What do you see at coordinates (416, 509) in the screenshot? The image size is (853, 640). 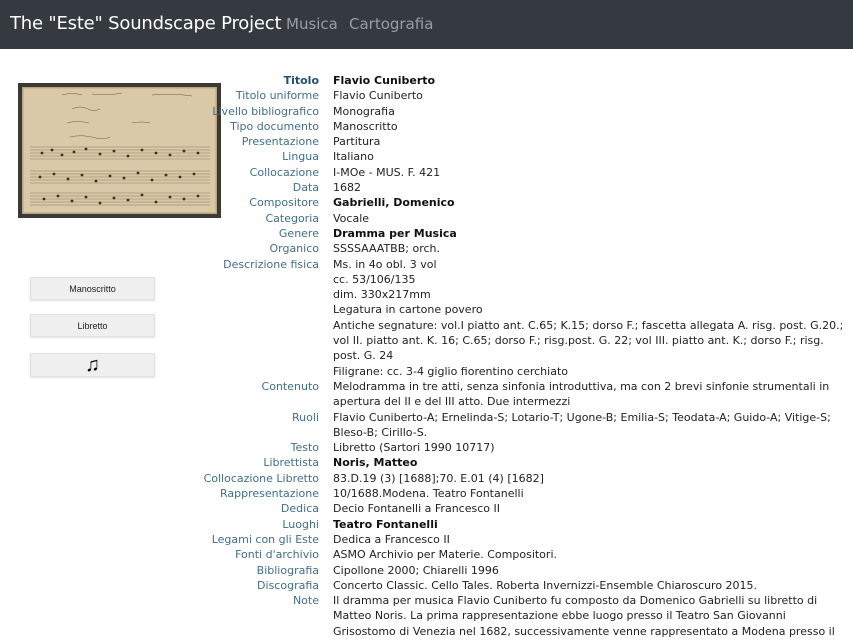 I see `field-value-line: Decio Fontanelli a Francesco II` at bounding box center [416, 509].